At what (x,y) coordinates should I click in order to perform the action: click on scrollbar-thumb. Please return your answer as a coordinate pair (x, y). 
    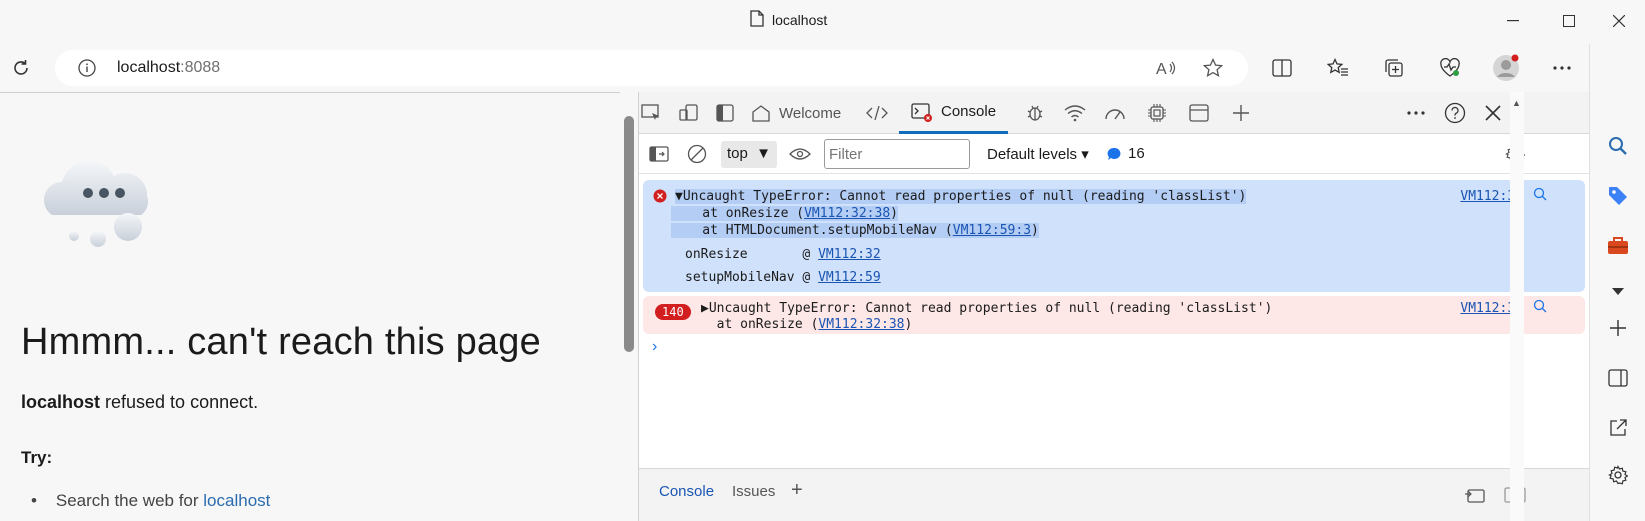
    Looking at the image, I should click on (629, 234).